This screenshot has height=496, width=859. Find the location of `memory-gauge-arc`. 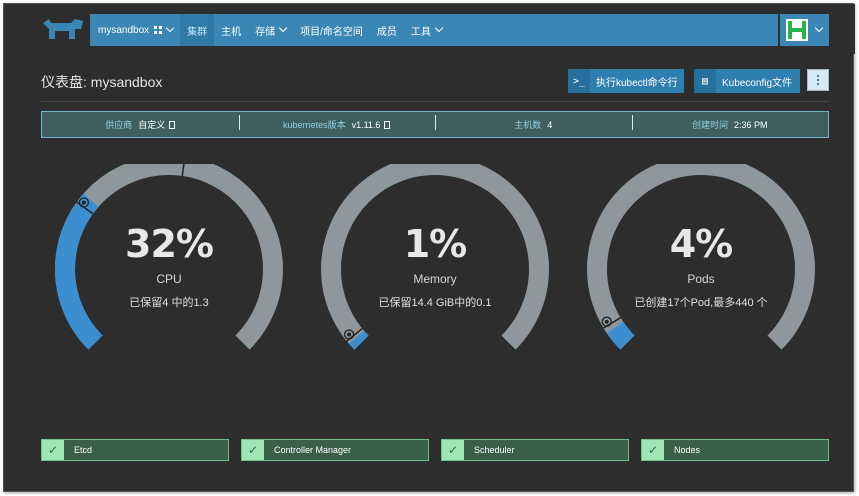

memory-gauge-arc is located at coordinates (435, 257).